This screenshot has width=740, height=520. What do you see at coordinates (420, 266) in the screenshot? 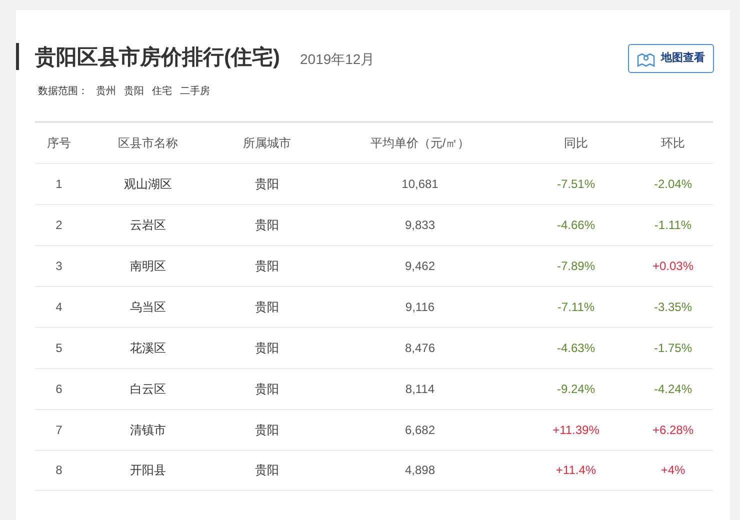
I see `table-cell-text: 9,462` at bounding box center [420, 266].